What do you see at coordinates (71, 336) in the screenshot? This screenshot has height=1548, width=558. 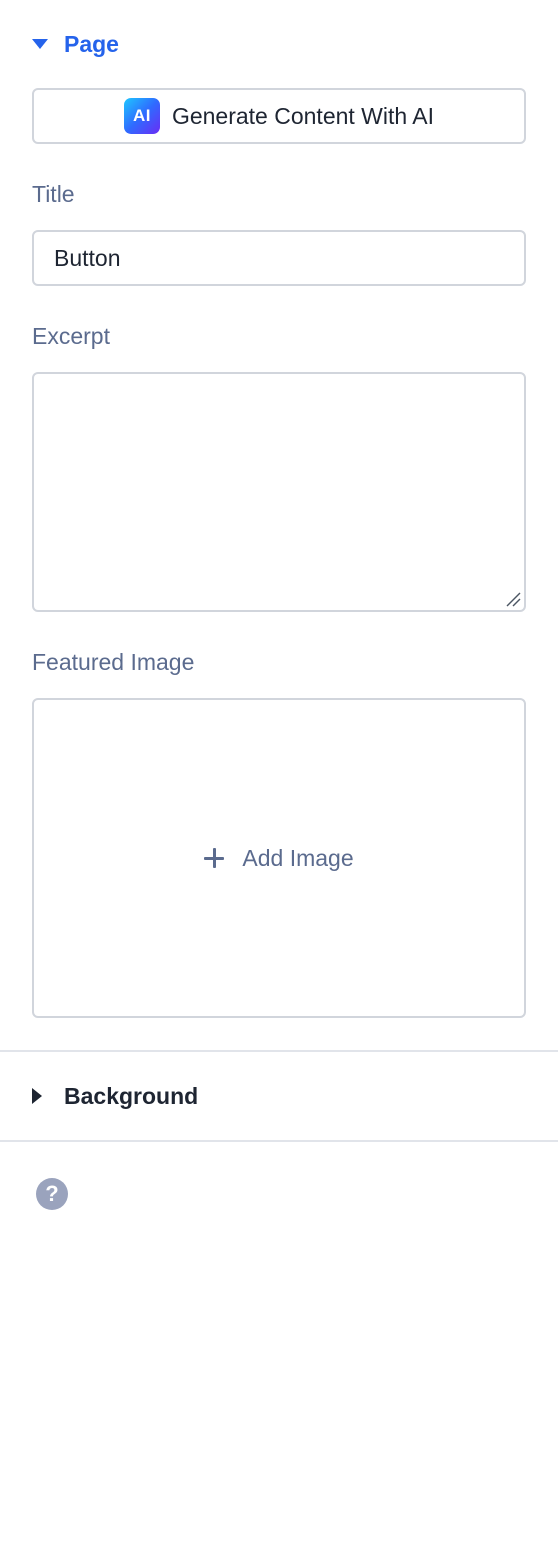 I see `excerpt-label: Excerpt` at bounding box center [71, 336].